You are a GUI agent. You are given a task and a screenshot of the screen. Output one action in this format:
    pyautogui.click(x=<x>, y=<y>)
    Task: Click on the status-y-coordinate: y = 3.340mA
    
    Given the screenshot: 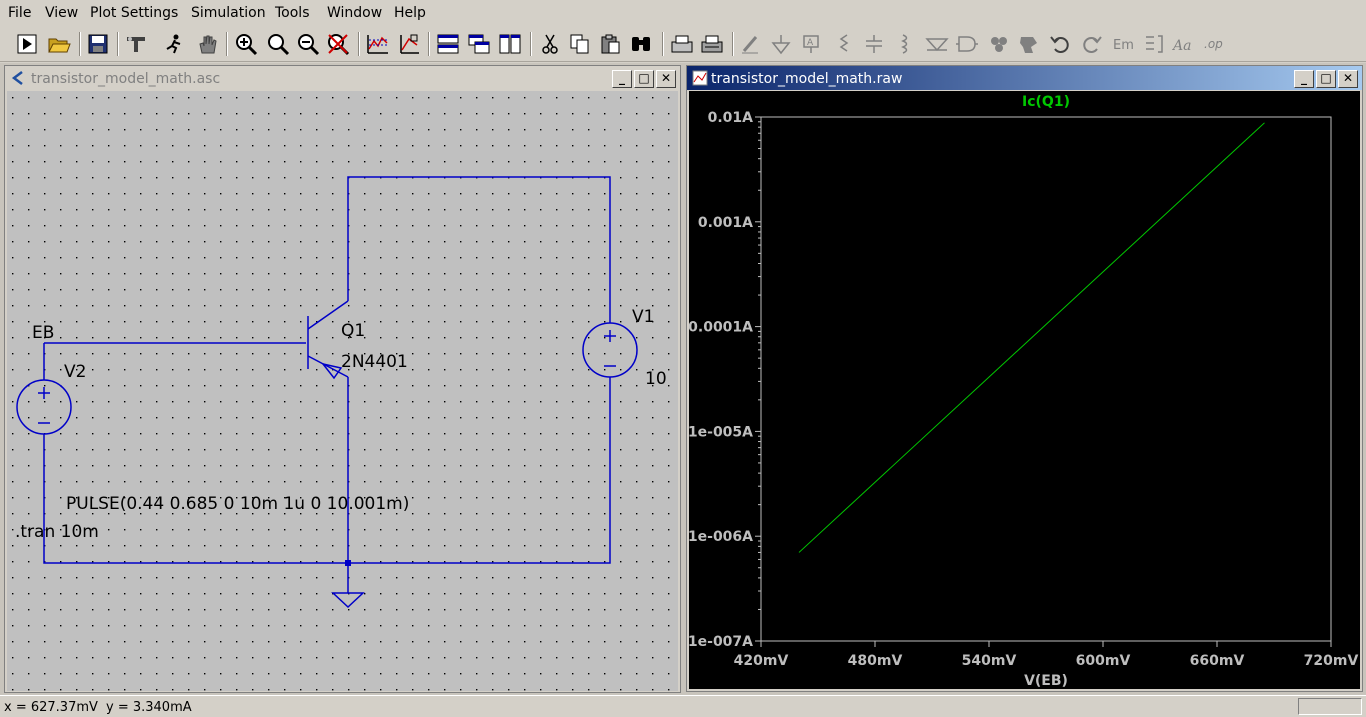 What is the action you would take?
    pyautogui.click(x=149, y=707)
    